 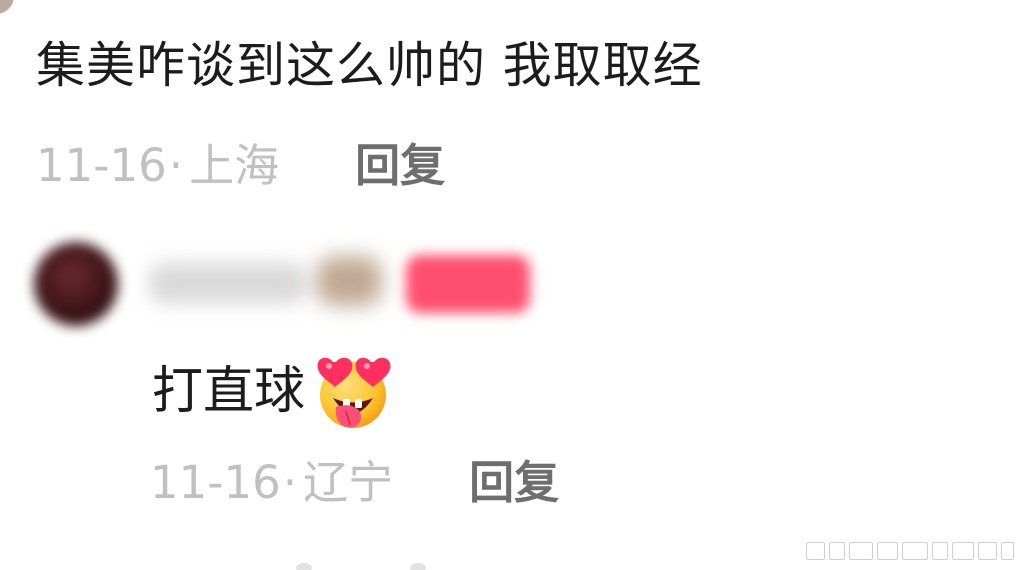 What do you see at coordinates (348, 482) in the screenshot?
I see `reply-location: 辽宁` at bounding box center [348, 482].